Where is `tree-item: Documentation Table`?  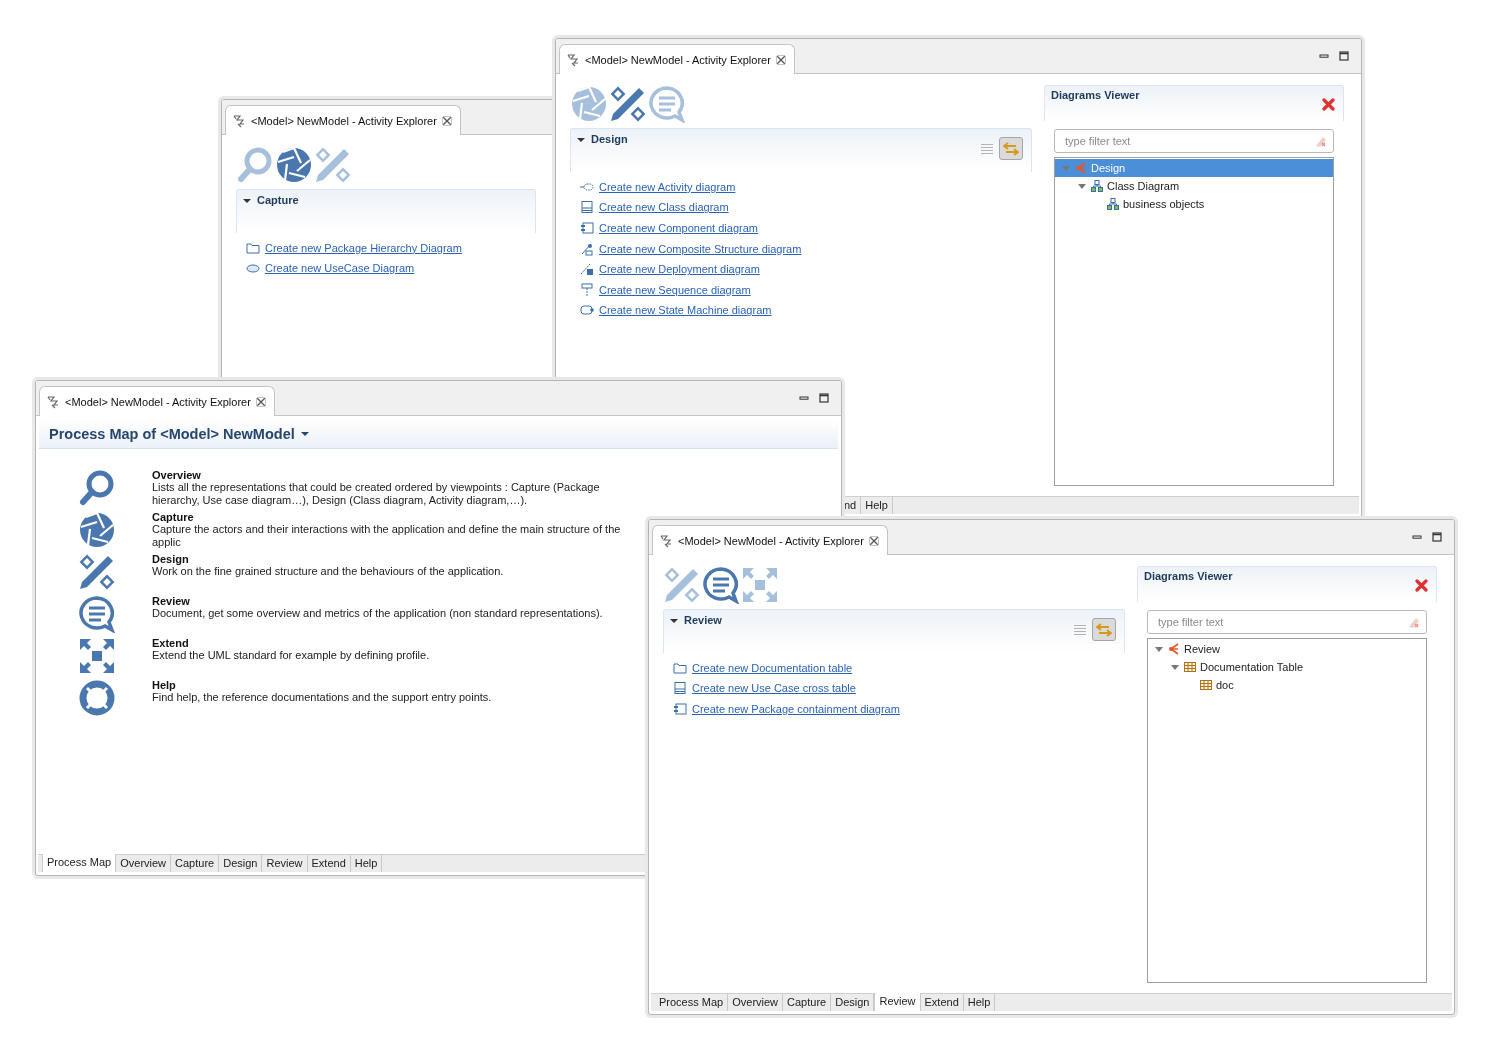 tree-item: Documentation Table is located at coordinates (1287, 667).